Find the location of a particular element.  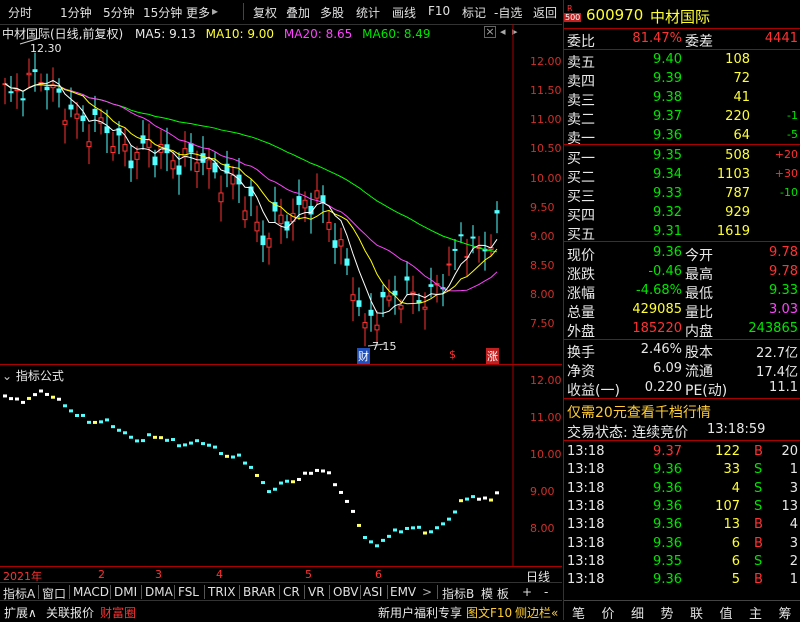

tick-row: 13:18 9.35 6 S 2 is located at coordinates (682, 562).